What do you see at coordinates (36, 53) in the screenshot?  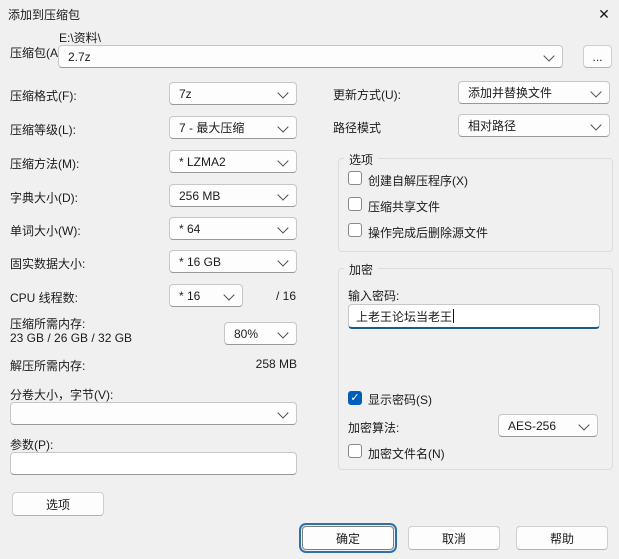 I see `archive-label: 压缩包(A)` at bounding box center [36, 53].